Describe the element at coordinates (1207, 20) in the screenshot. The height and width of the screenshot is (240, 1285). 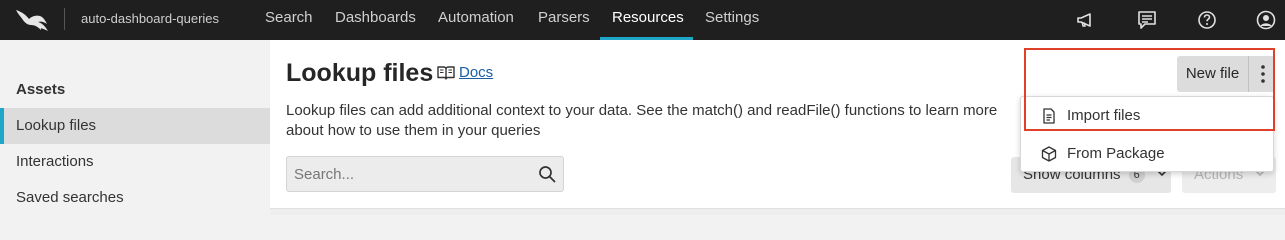
I see `help-icon` at that location.